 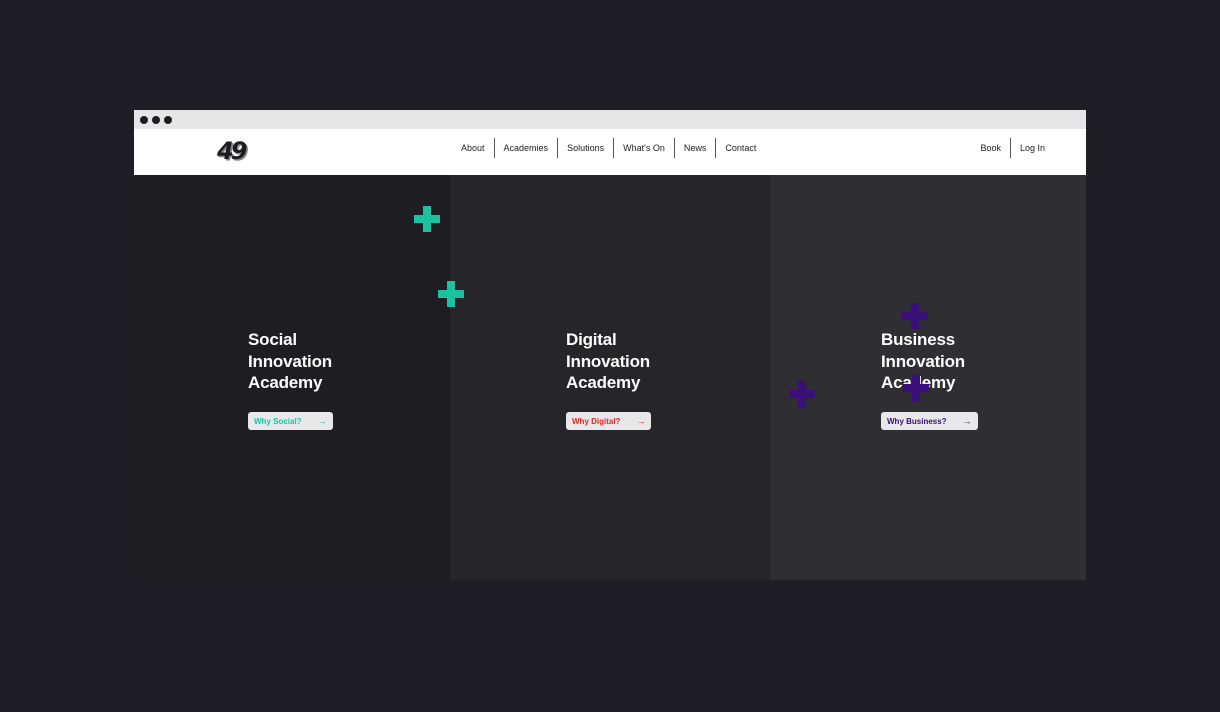 I want to click on title-line: Digital, so click(x=591, y=339).